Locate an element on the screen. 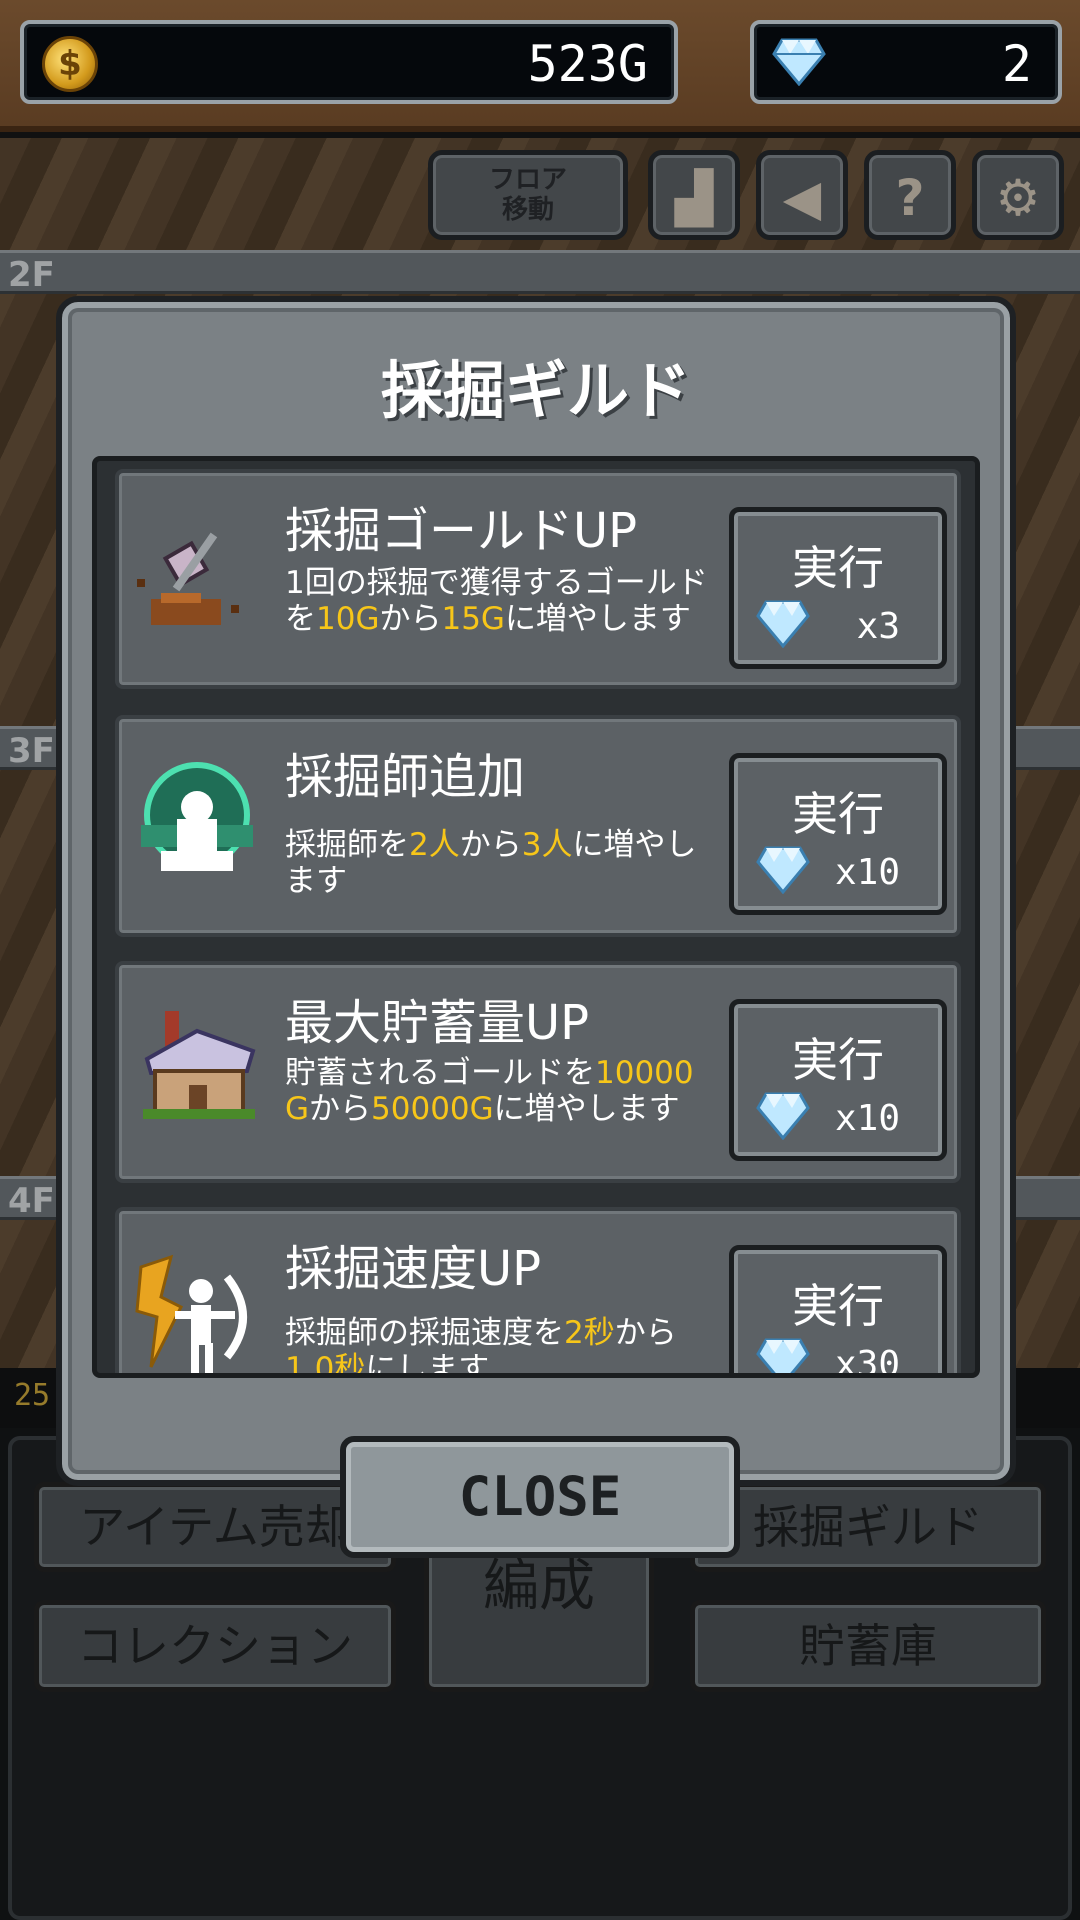 This screenshot has width=1080, height=1920. upgrade-name: 採掘速度UP is located at coordinates (413, 1269).